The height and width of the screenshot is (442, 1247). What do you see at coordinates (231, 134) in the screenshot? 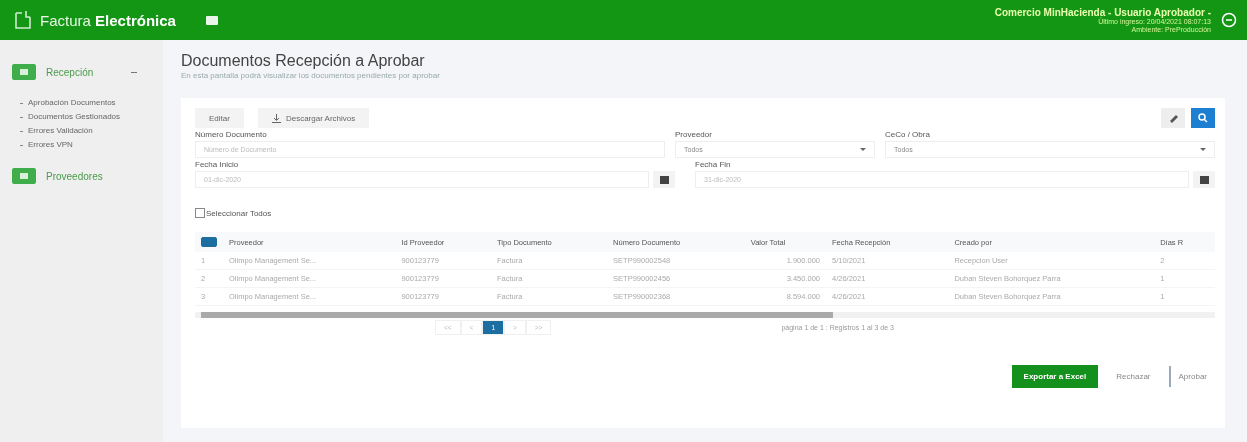
I see `field-label: Número Documento` at bounding box center [231, 134].